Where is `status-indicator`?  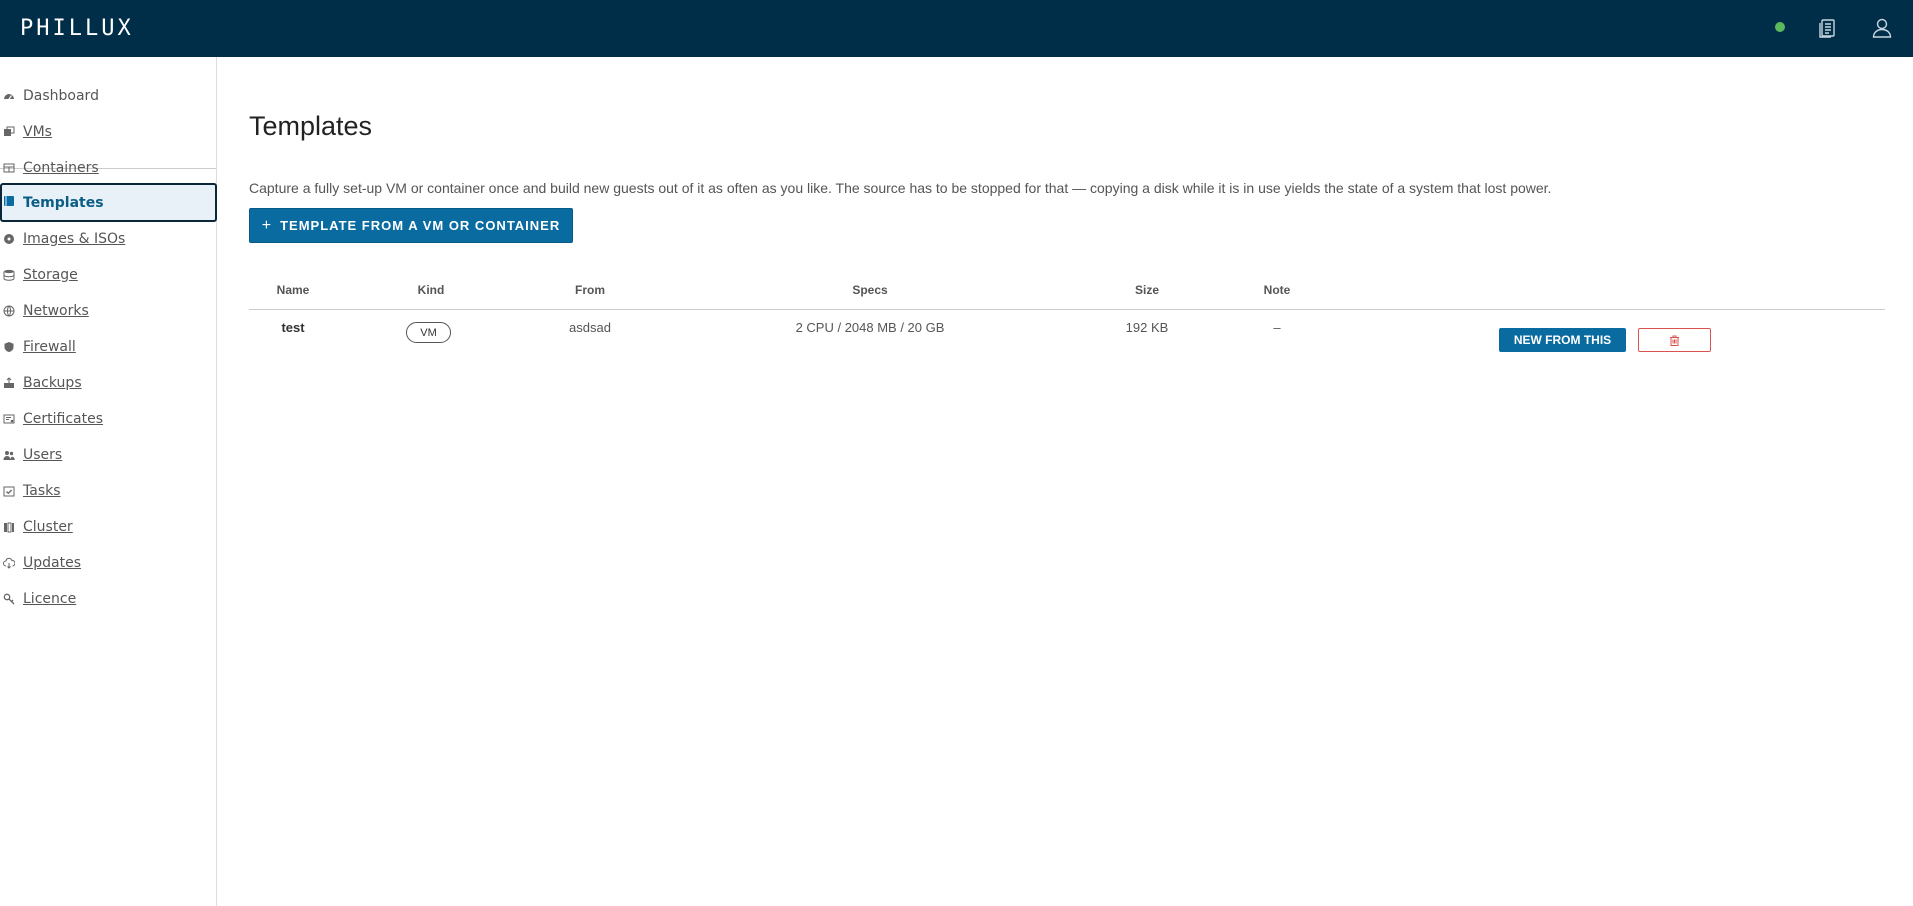
status-indicator is located at coordinates (1780, 27).